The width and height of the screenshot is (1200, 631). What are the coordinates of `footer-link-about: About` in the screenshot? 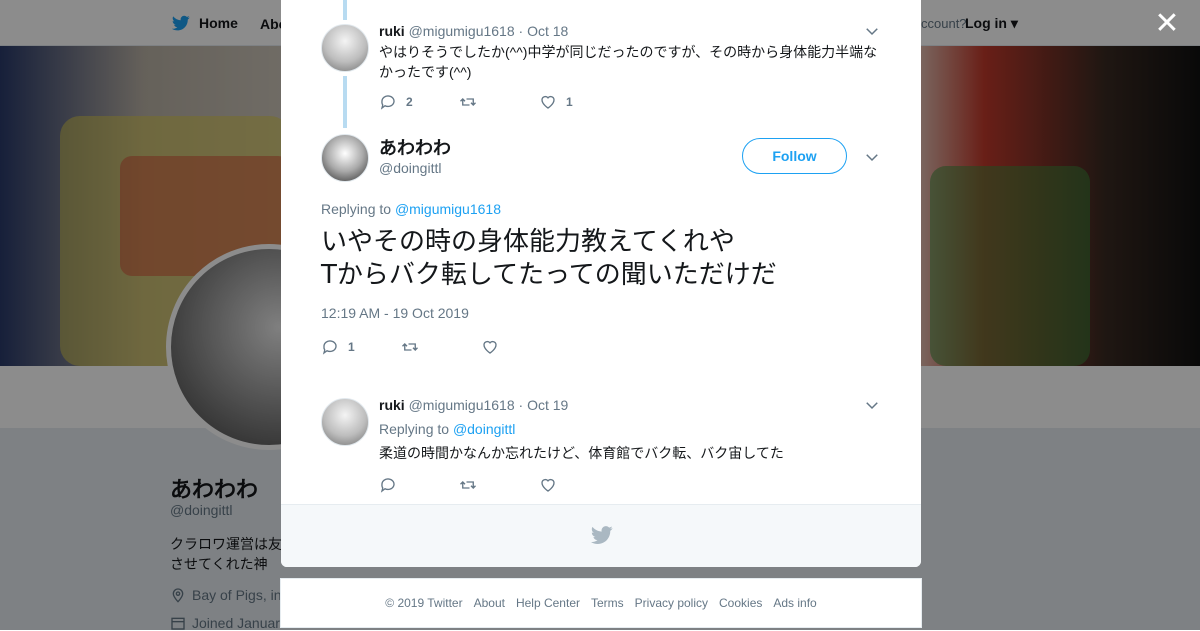 It's located at (489, 603).